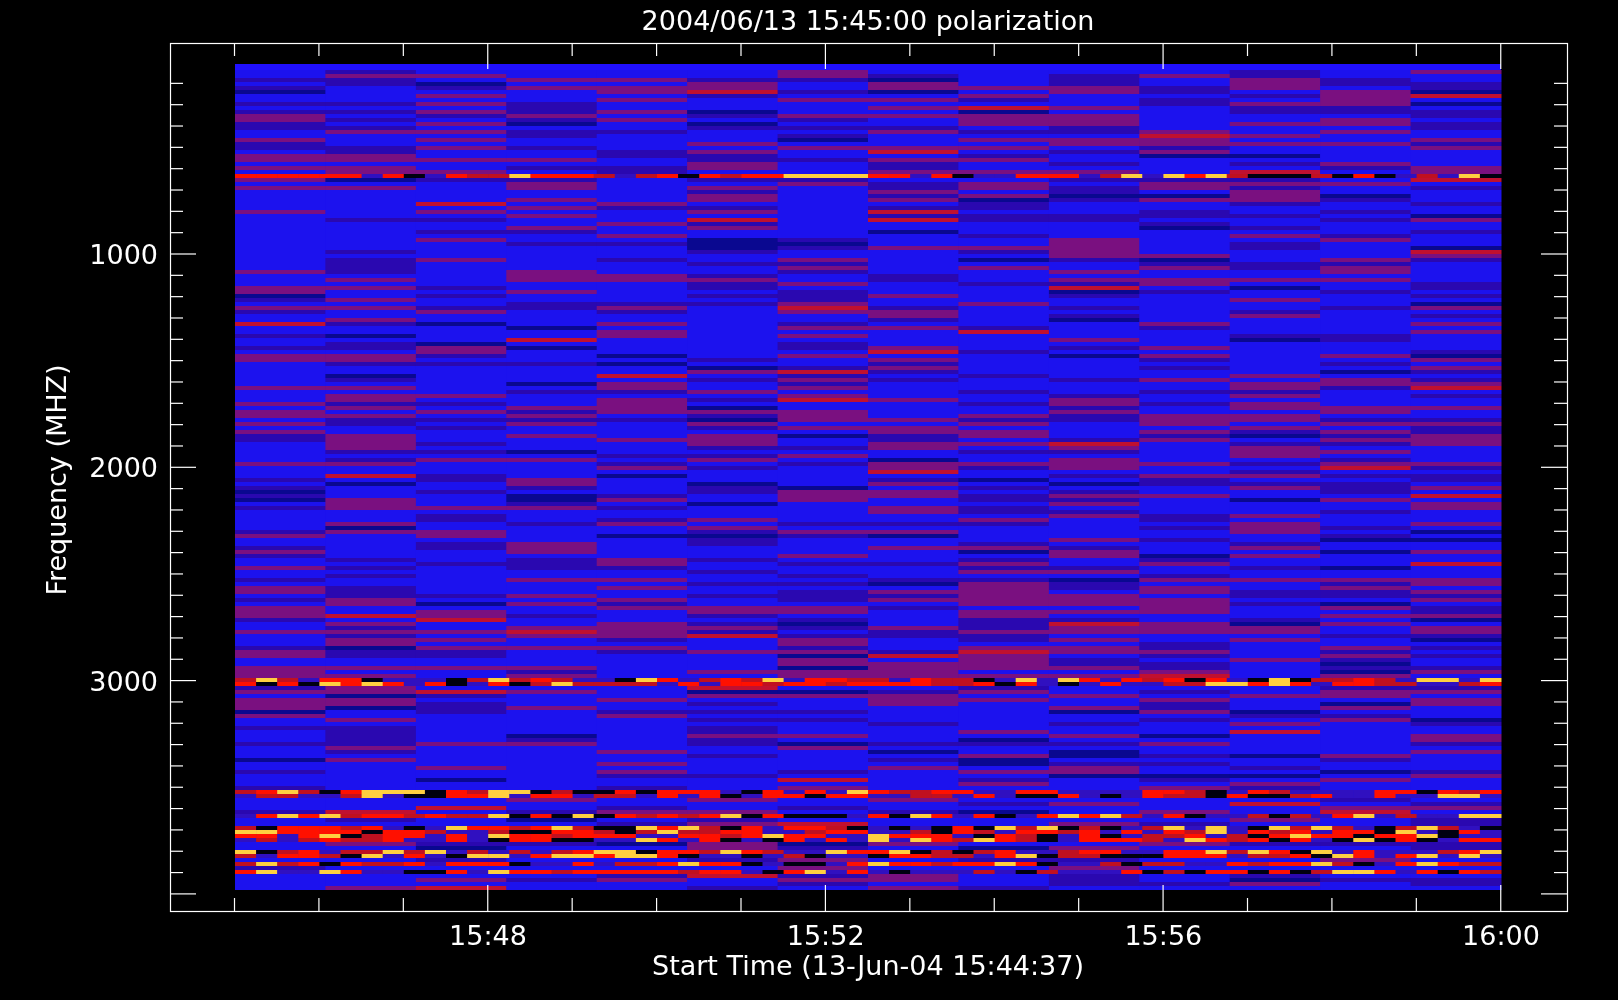  I want to click on x-tick-label: 15:48, so click(488, 935).